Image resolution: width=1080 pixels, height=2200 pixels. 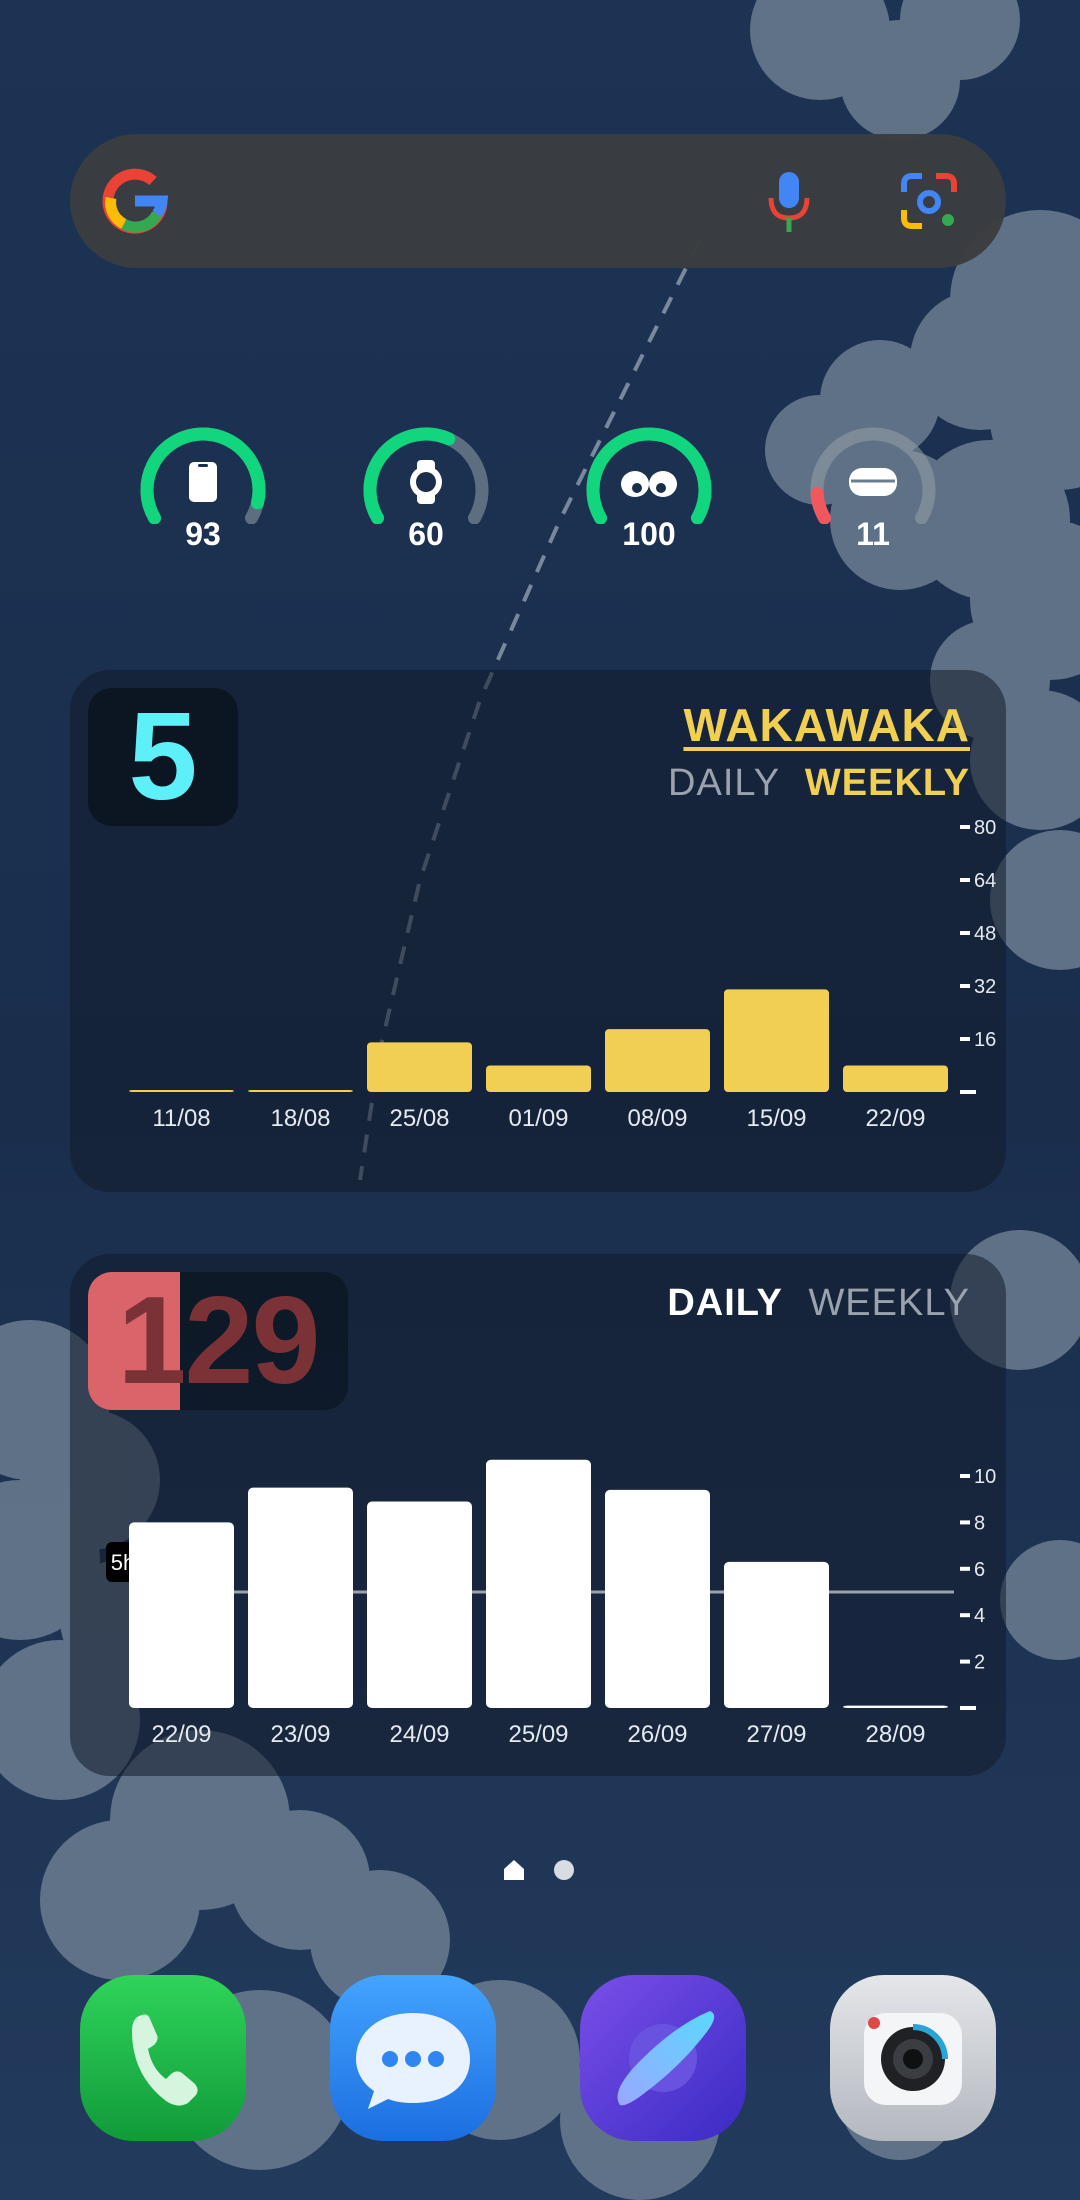 What do you see at coordinates (985, 987) in the screenshot?
I see `y-tick-label: 32` at bounding box center [985, 987].